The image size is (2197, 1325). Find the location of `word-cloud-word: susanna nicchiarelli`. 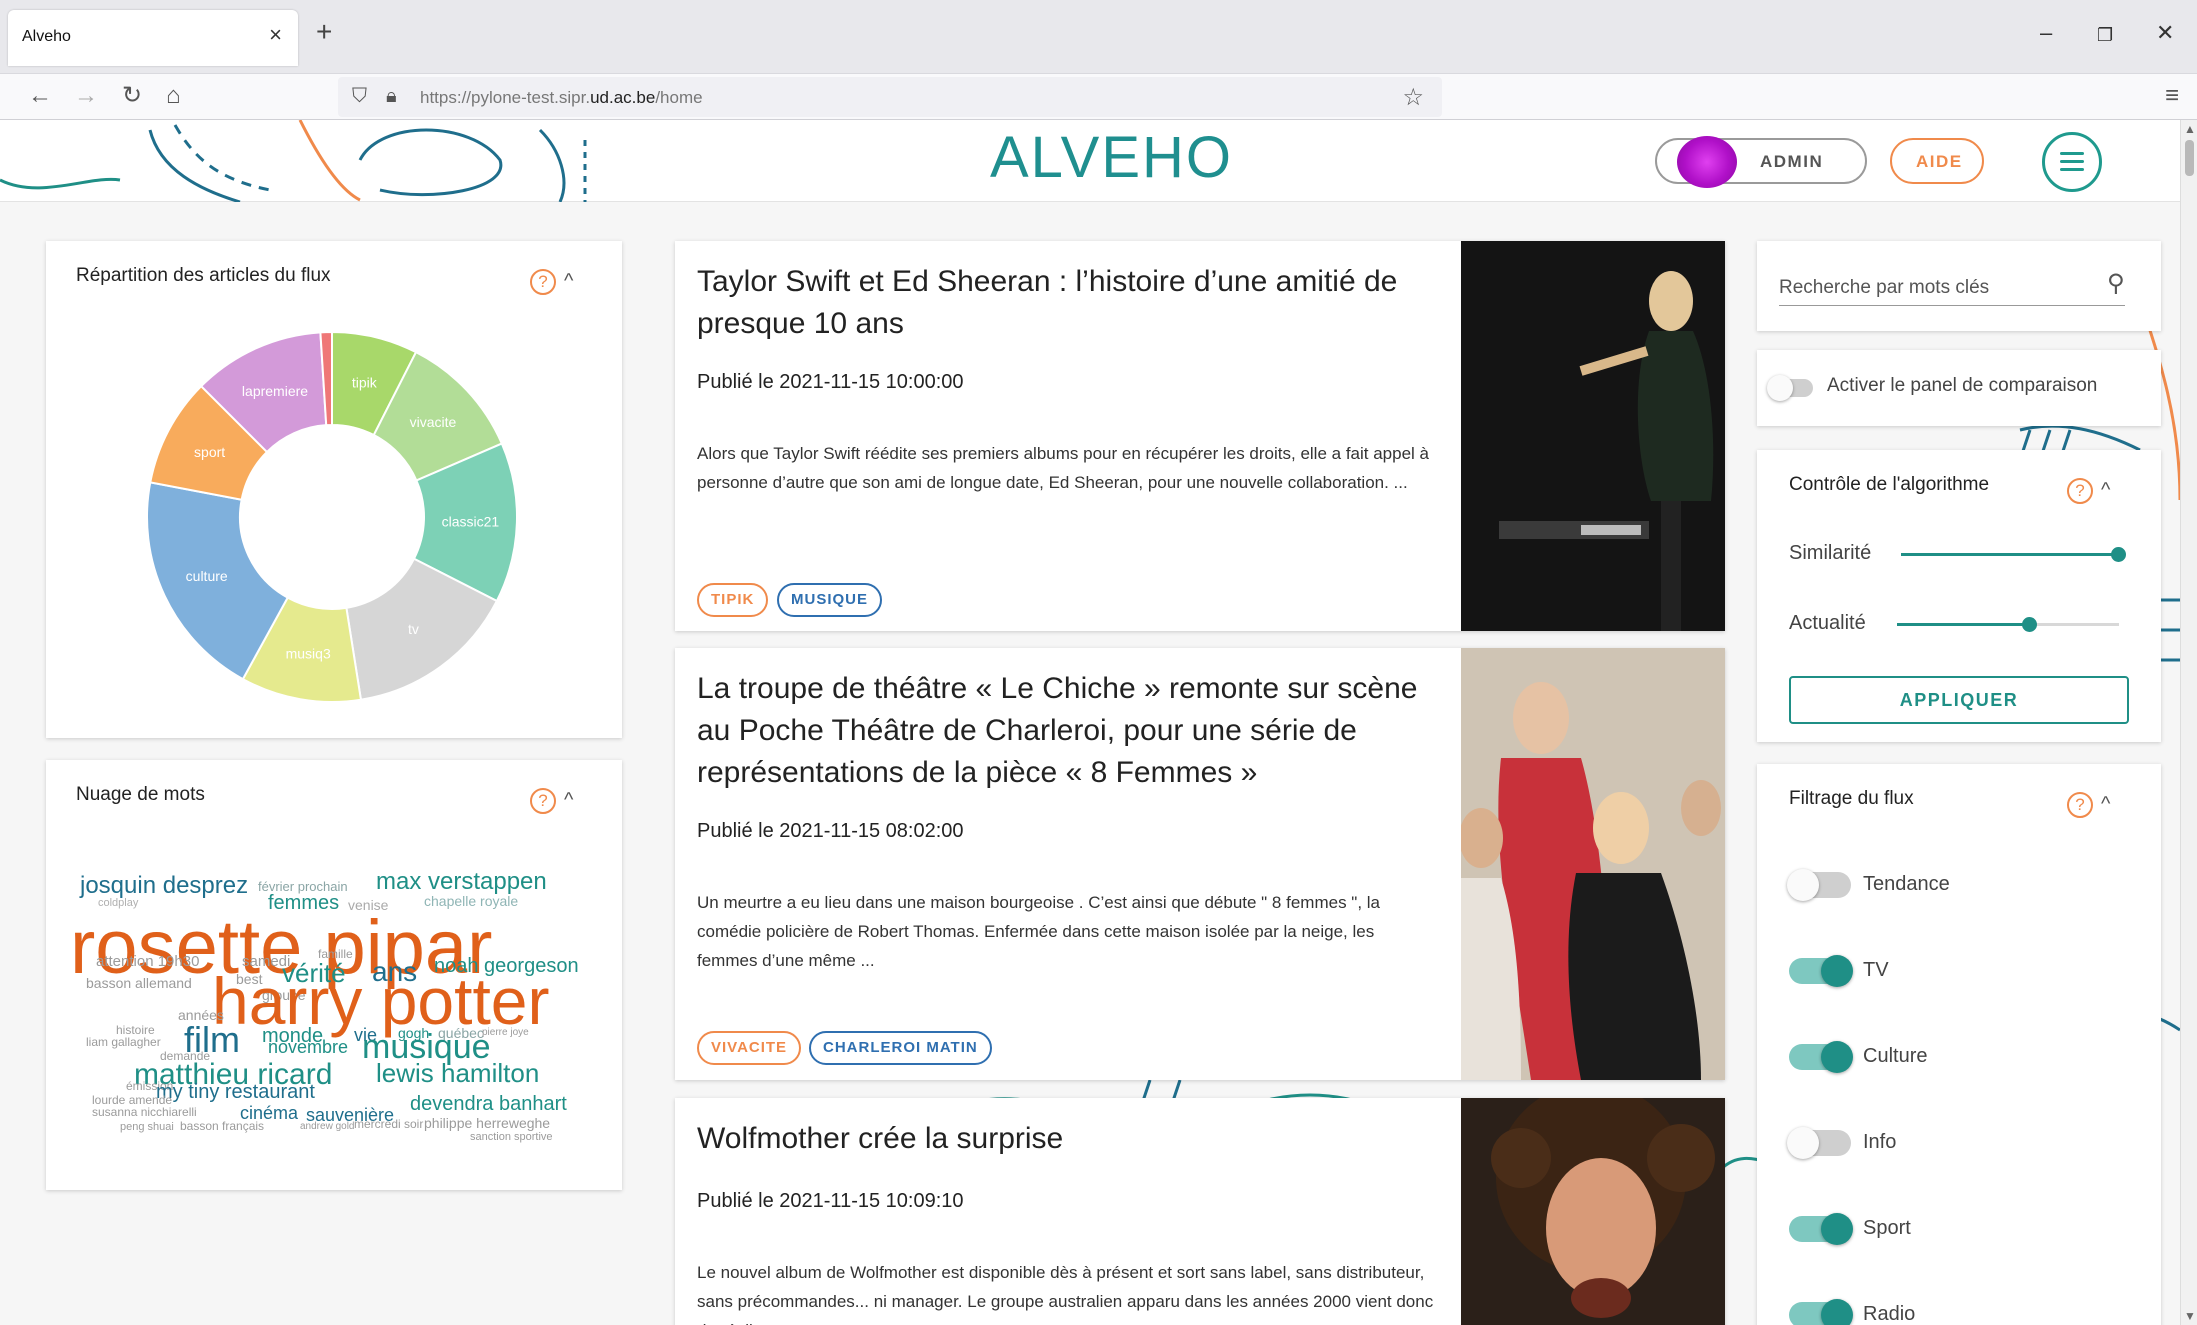

word-cloud-word: susanna nicchiarelli is located at coordinates (144, 1112).